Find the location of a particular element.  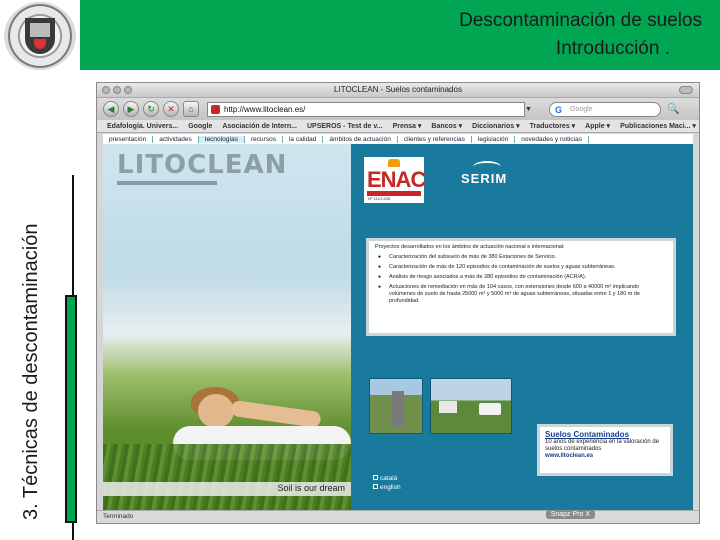

nav-tecnologias: tecnologías is located at coordinates (222, 139).